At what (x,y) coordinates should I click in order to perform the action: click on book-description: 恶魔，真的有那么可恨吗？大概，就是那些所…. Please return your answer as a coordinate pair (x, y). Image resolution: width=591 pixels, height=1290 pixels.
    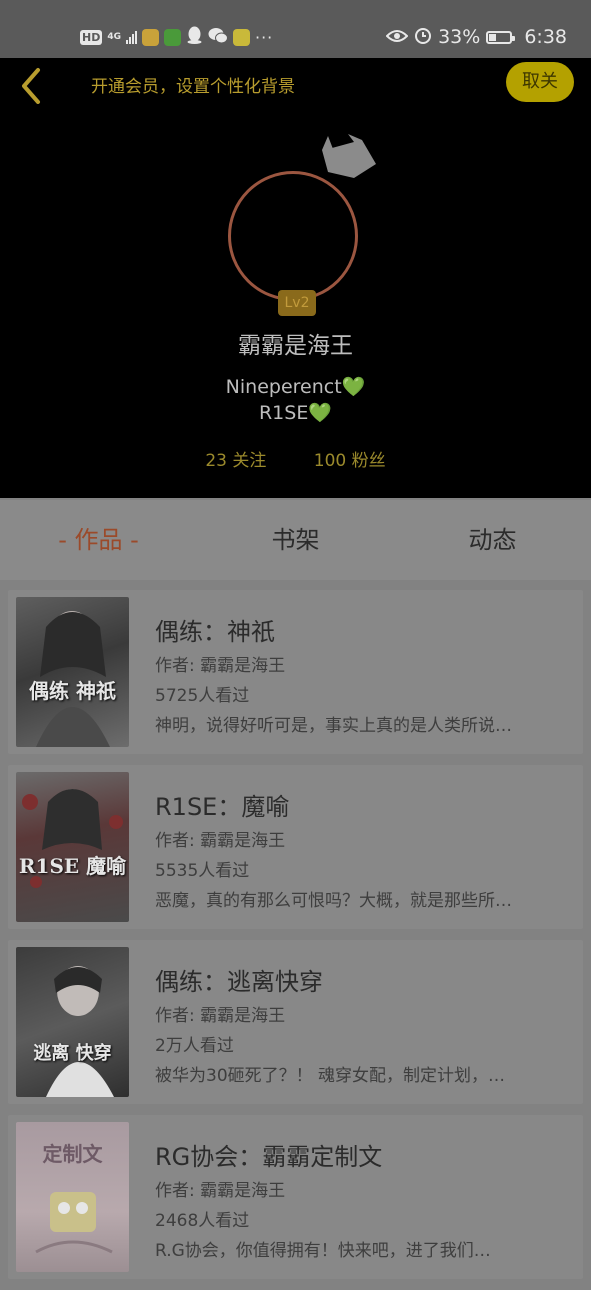
    Looking at the image, I should click on (333, 901).